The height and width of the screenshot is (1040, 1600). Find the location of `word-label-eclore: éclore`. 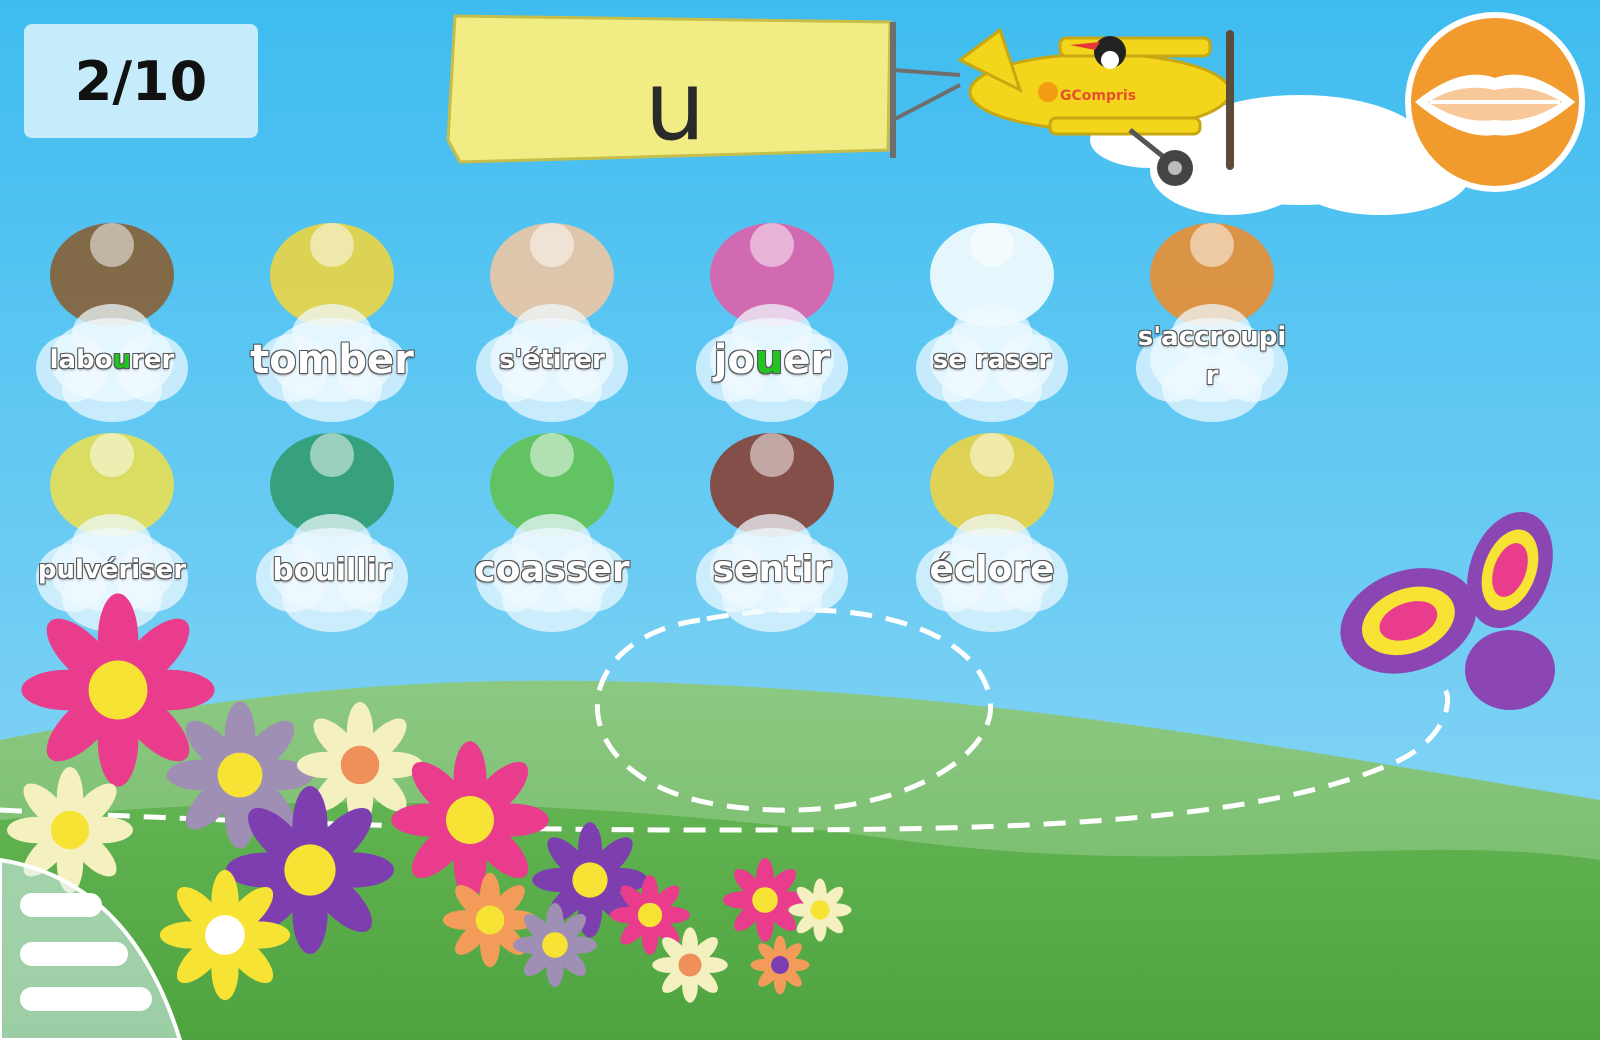

word-label-eclore: éclore is located at coordinates (992, 570).